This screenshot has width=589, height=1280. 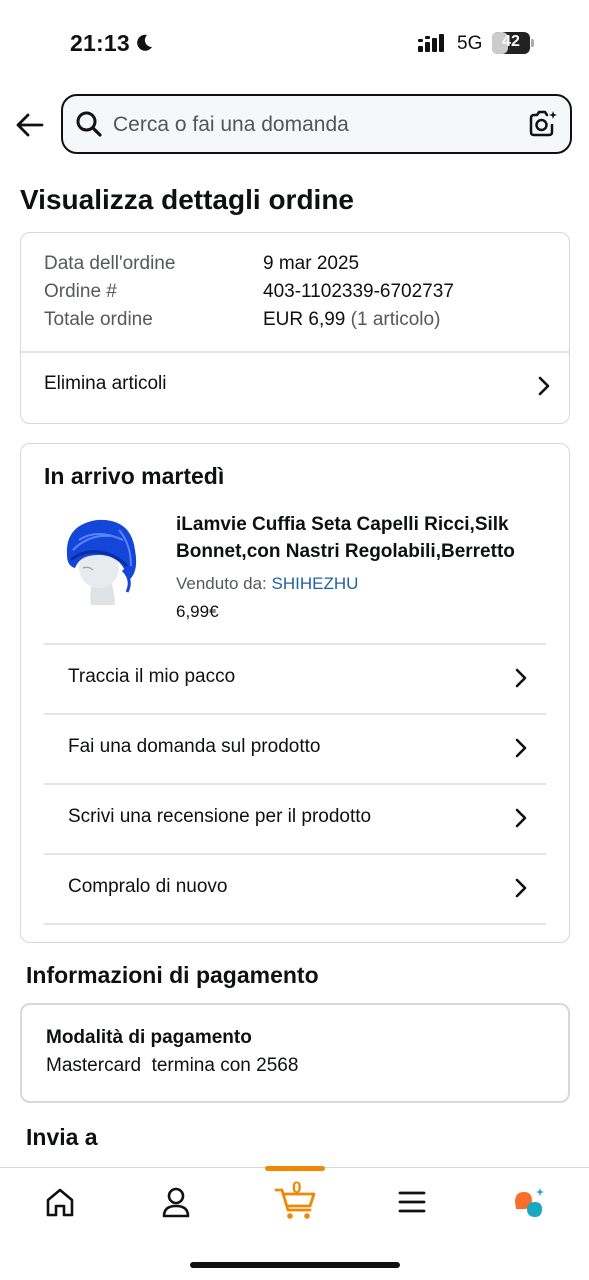 I want to click on ask-question-row: Fai una domanda sul prodotto, so click(x=295, y=749).